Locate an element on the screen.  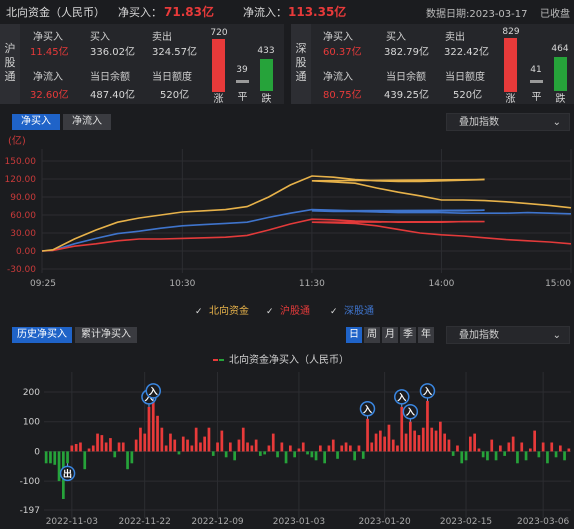
sh-buy-label: 买入 is located at coordinates (100, 37).